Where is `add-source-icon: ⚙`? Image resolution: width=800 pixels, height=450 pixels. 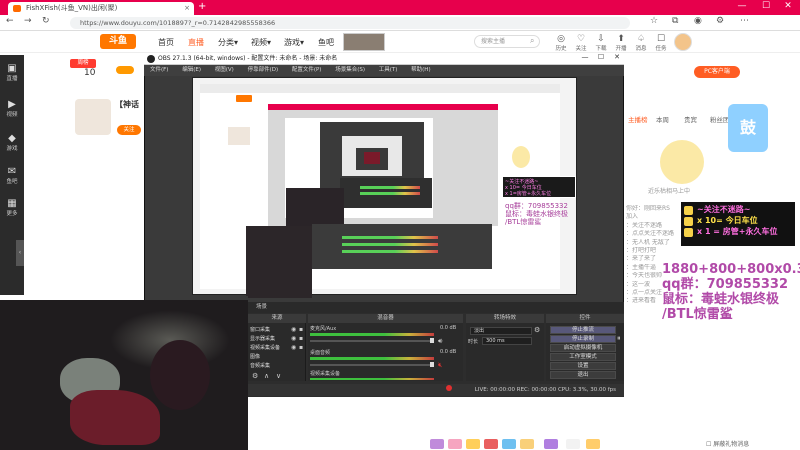 add-source-icon: ⚙ is located at coordinates (255, 376).